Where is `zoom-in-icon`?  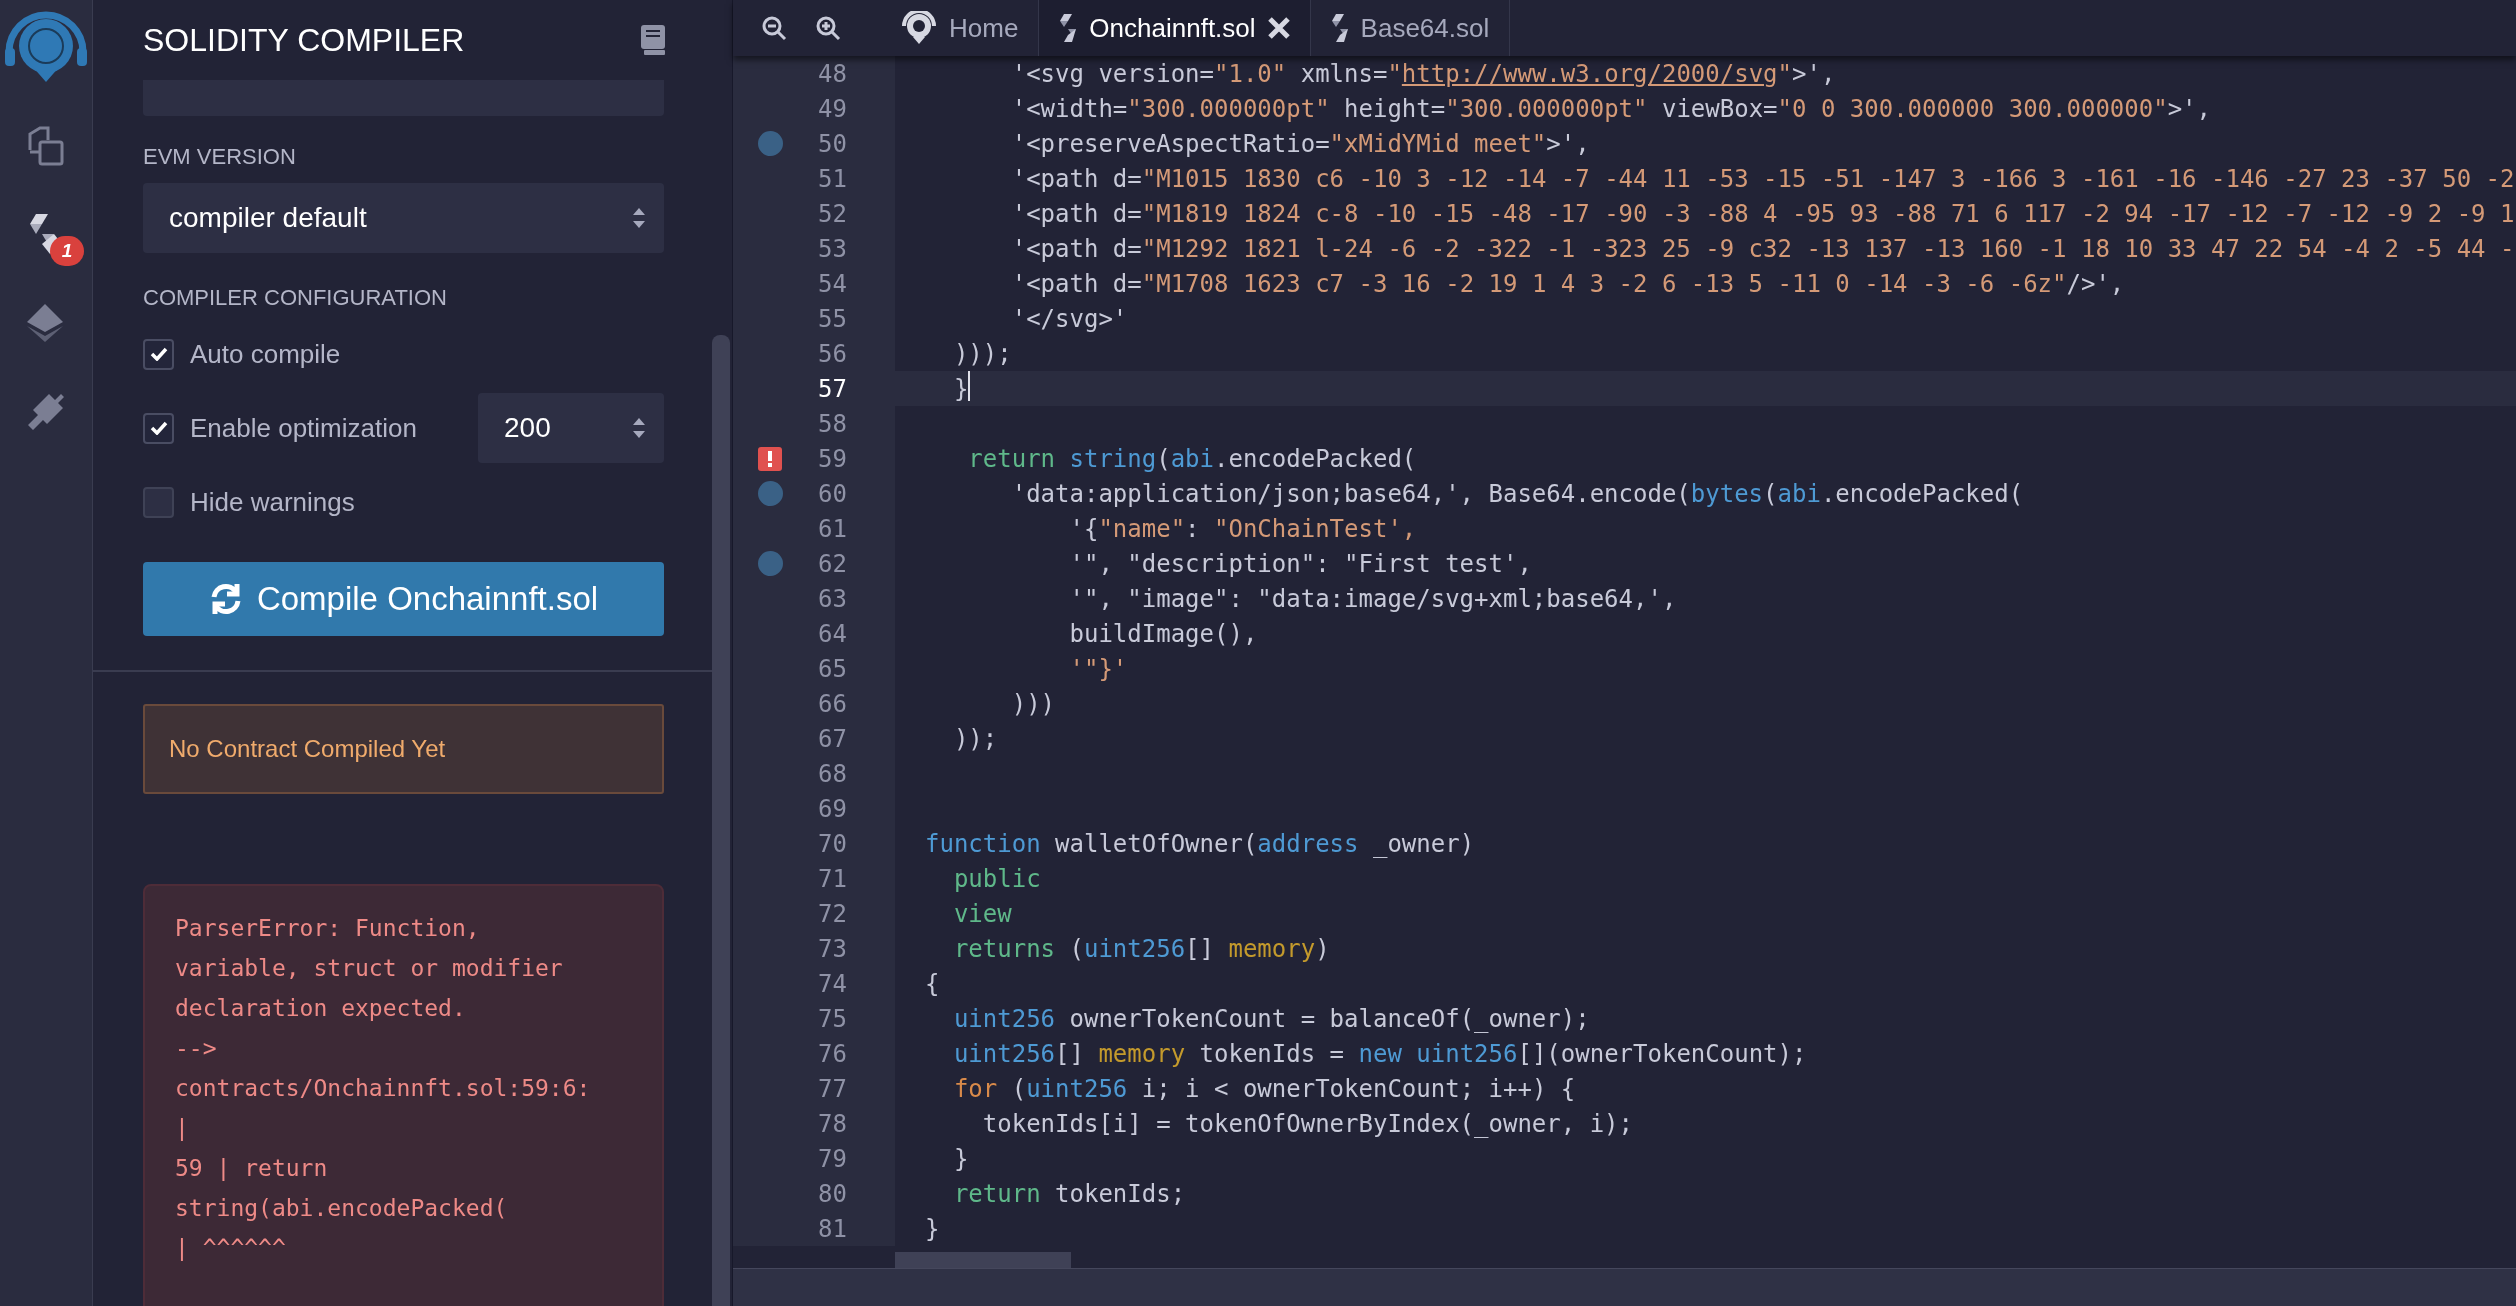
zoom-in-icon is located at coordinates (828, 28).